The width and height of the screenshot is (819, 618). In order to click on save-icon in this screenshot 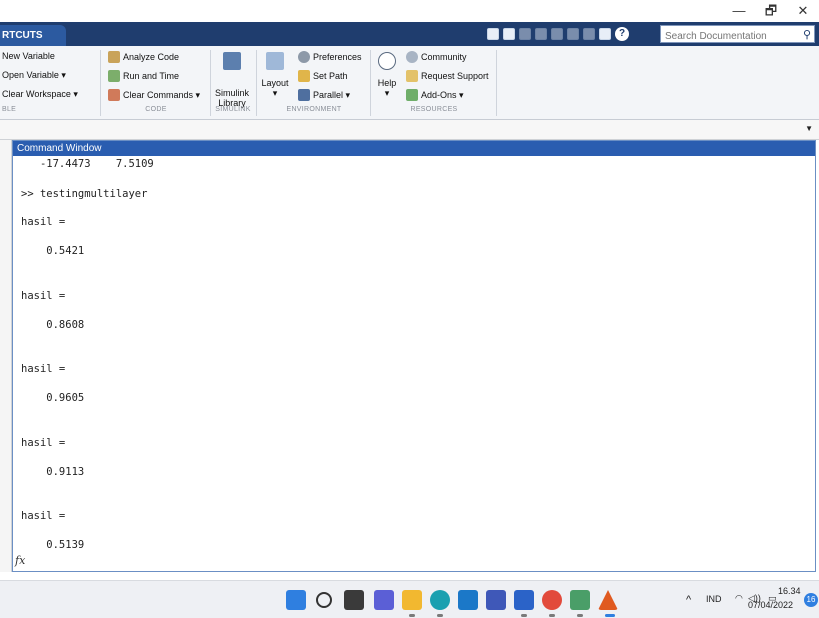, I will do `click(493, 34)`.